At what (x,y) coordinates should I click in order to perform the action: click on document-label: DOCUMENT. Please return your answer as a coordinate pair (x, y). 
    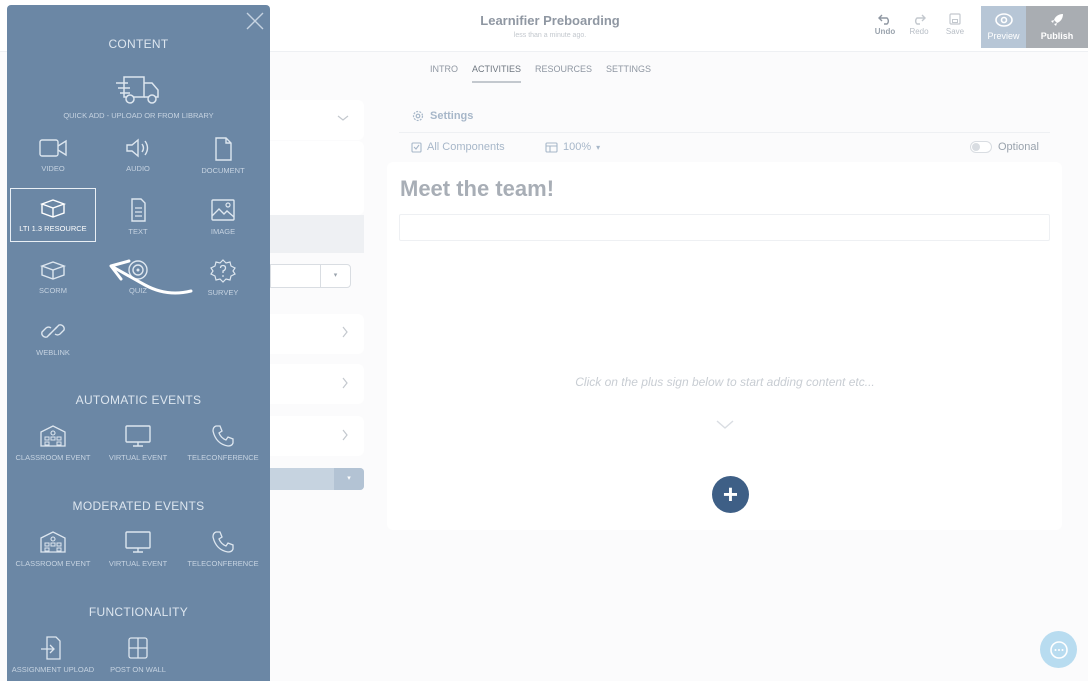
    Looking at the image, I should click on (223, 170).